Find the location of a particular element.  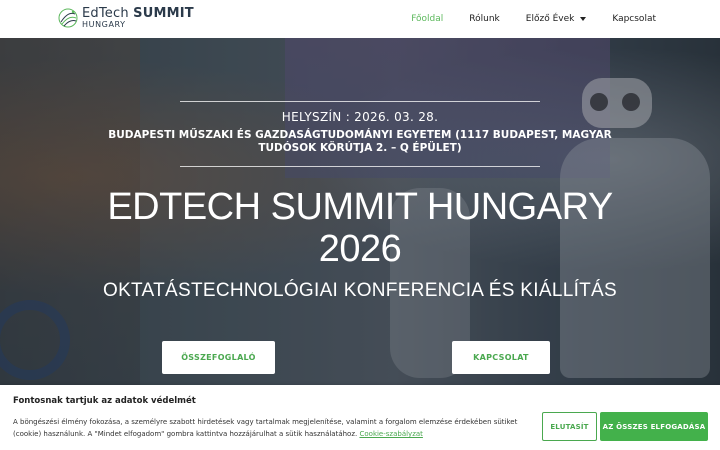

nav-home: Főoldal is located at coordinates (427, 19).